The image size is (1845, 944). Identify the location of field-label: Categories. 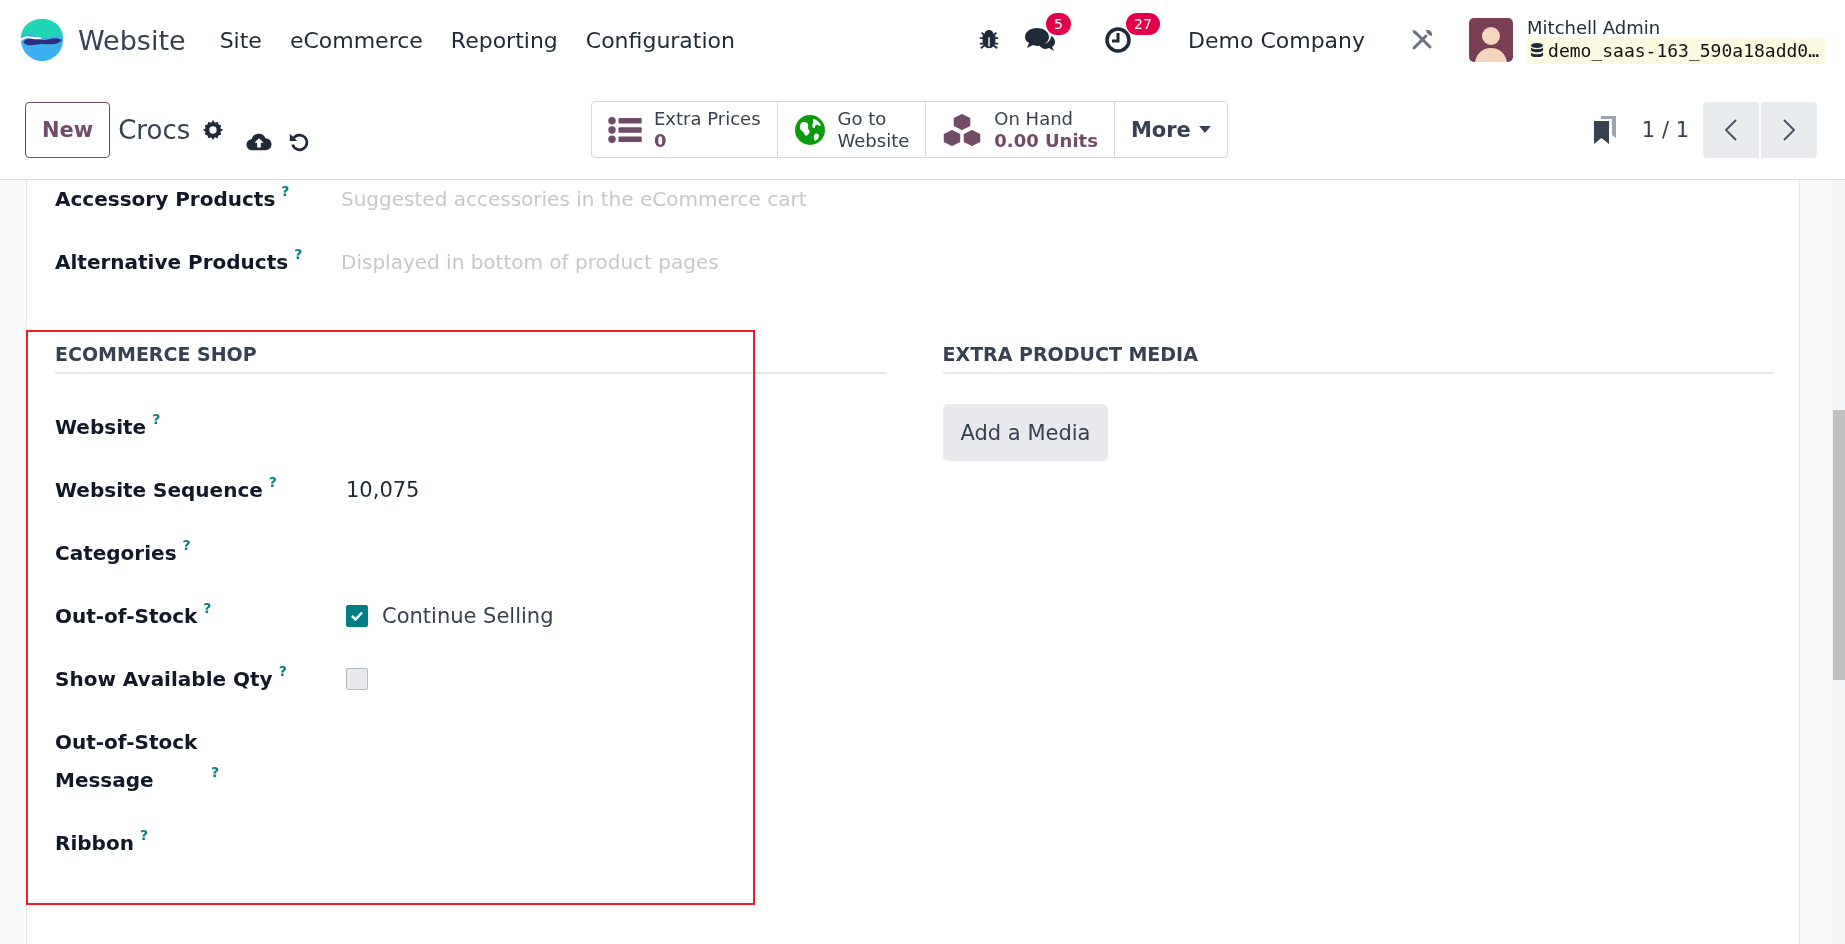
(116, 553).